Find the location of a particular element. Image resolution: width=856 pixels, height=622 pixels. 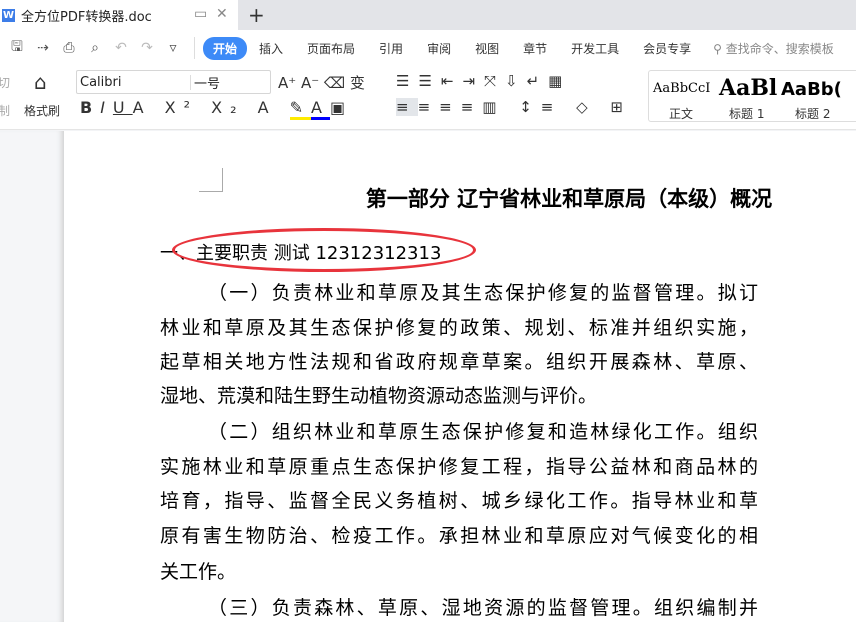

menu-insert: 插入 is located at coordinates (271, 48).